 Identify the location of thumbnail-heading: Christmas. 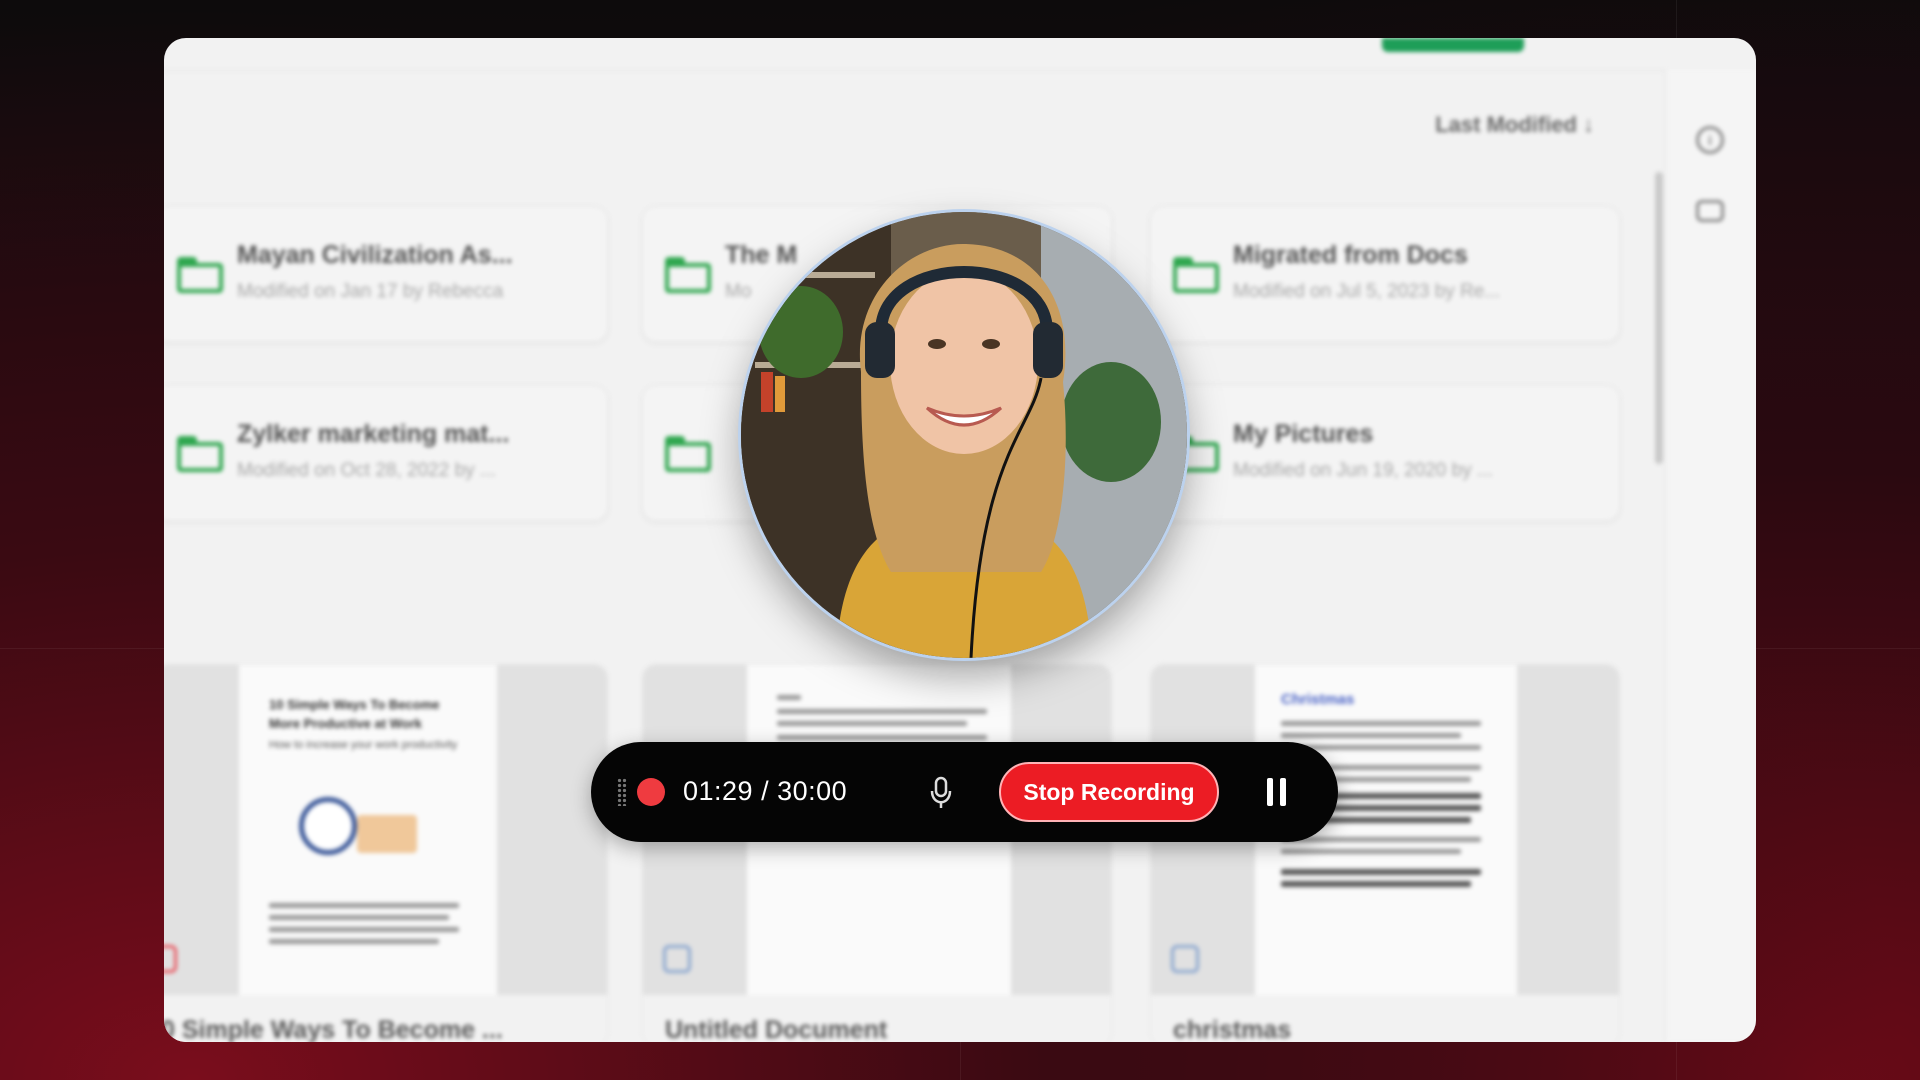
(1318, 699).